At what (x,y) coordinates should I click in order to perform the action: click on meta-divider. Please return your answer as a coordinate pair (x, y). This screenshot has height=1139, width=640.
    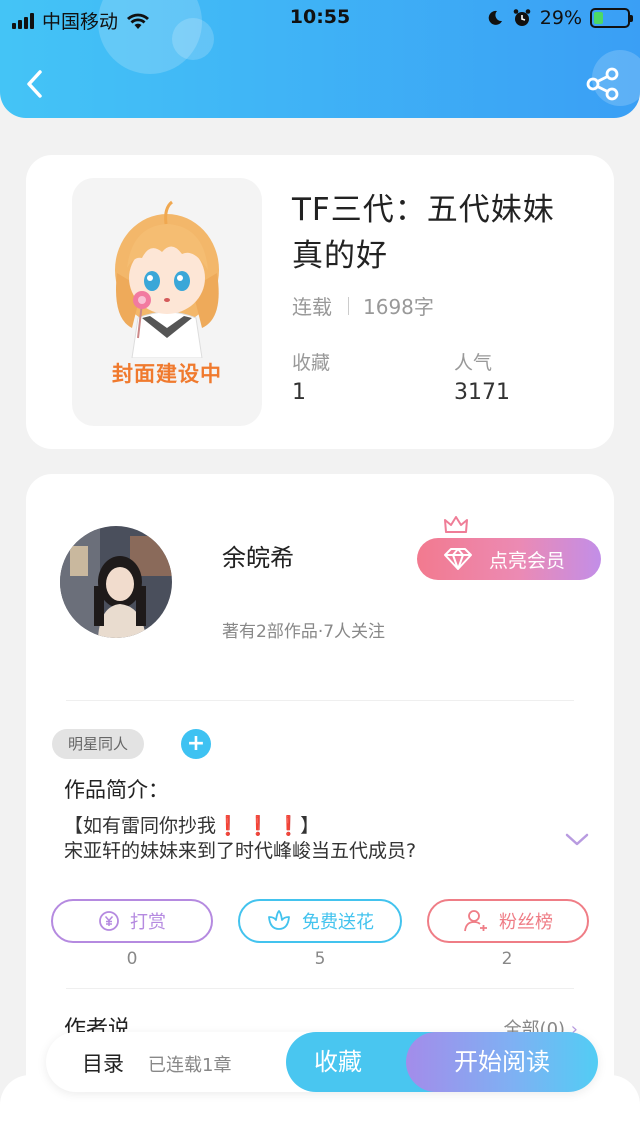
    Looking at the image, I should click on (348, 305).